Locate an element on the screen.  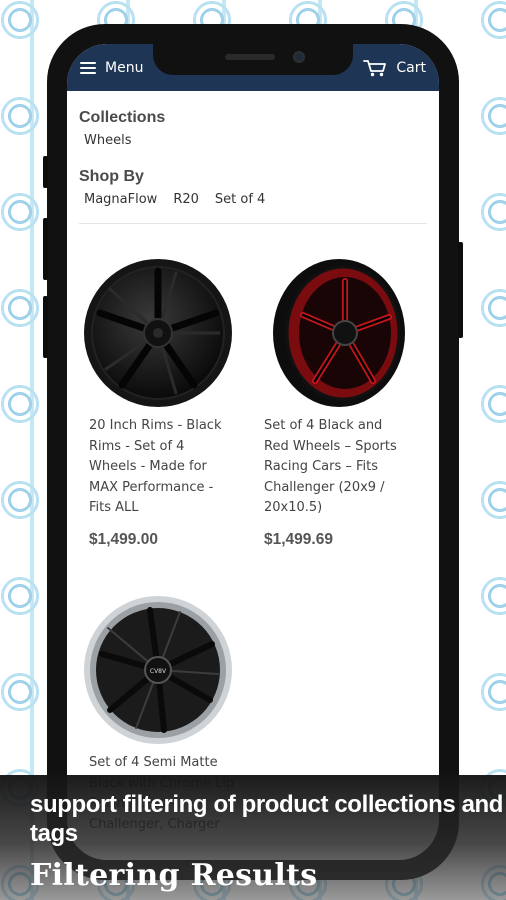
front-camera is located at coordinates (299, 57).